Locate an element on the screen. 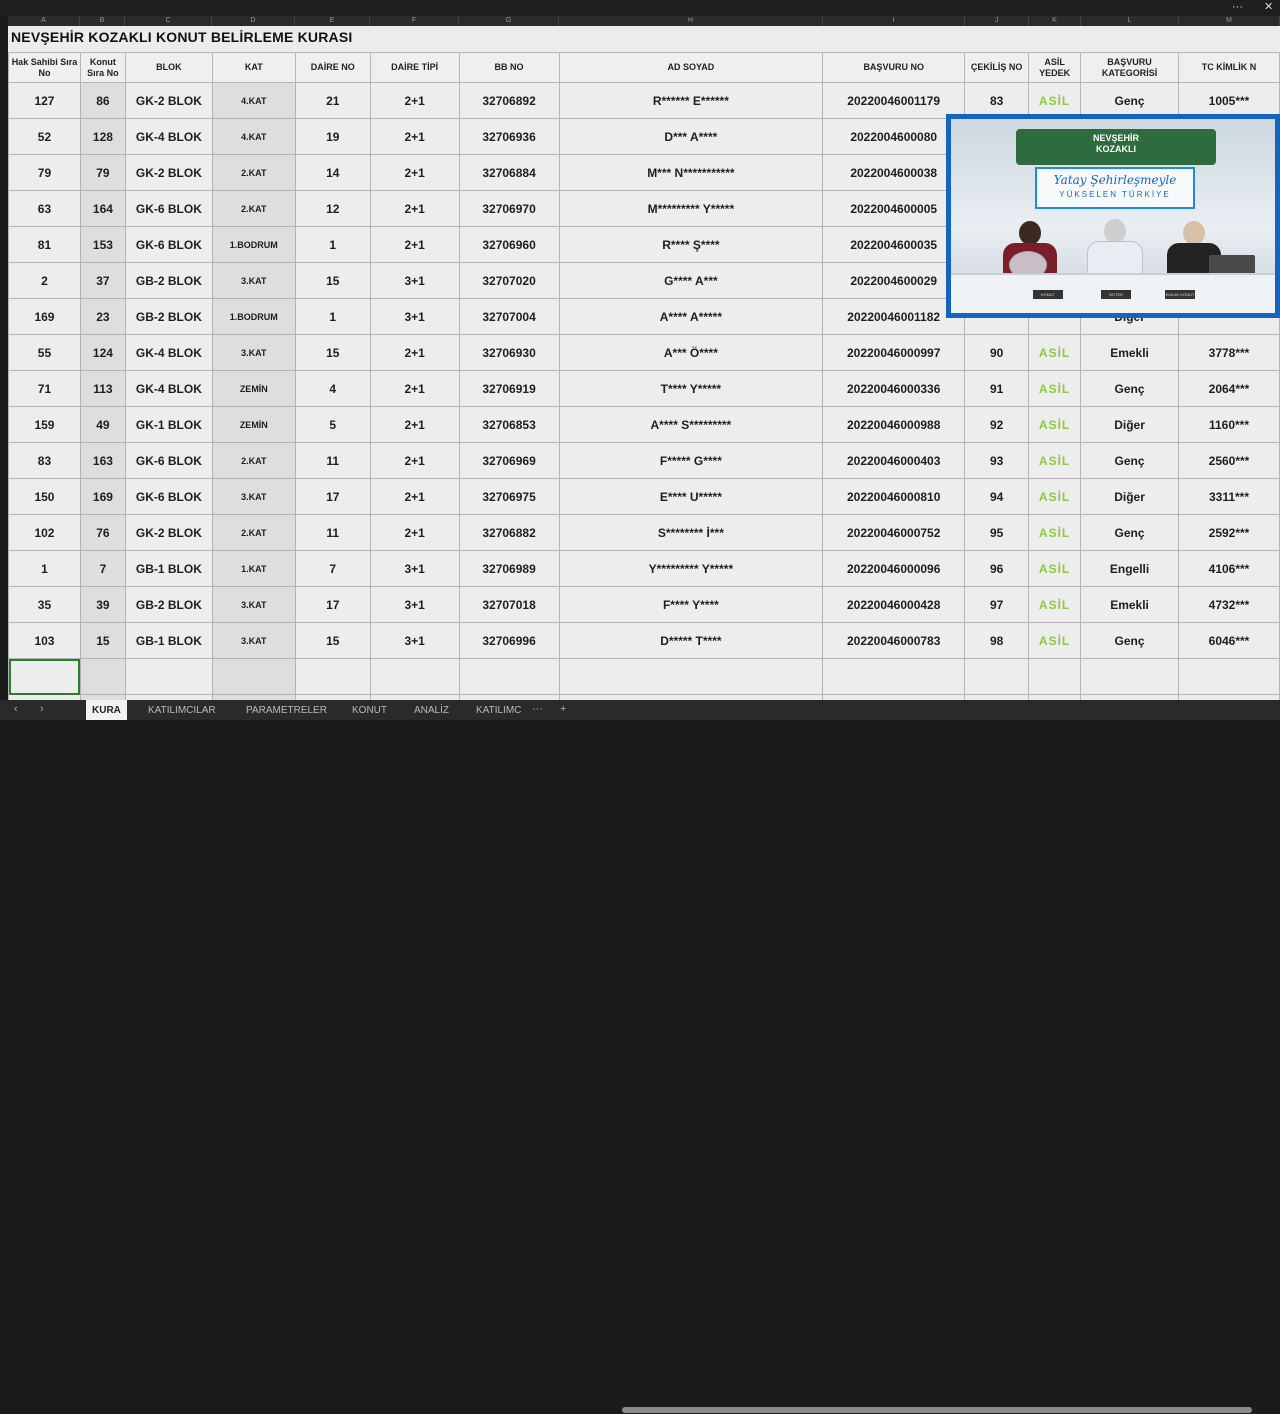  table-cell: 23 is located at coordinates (102, 316).